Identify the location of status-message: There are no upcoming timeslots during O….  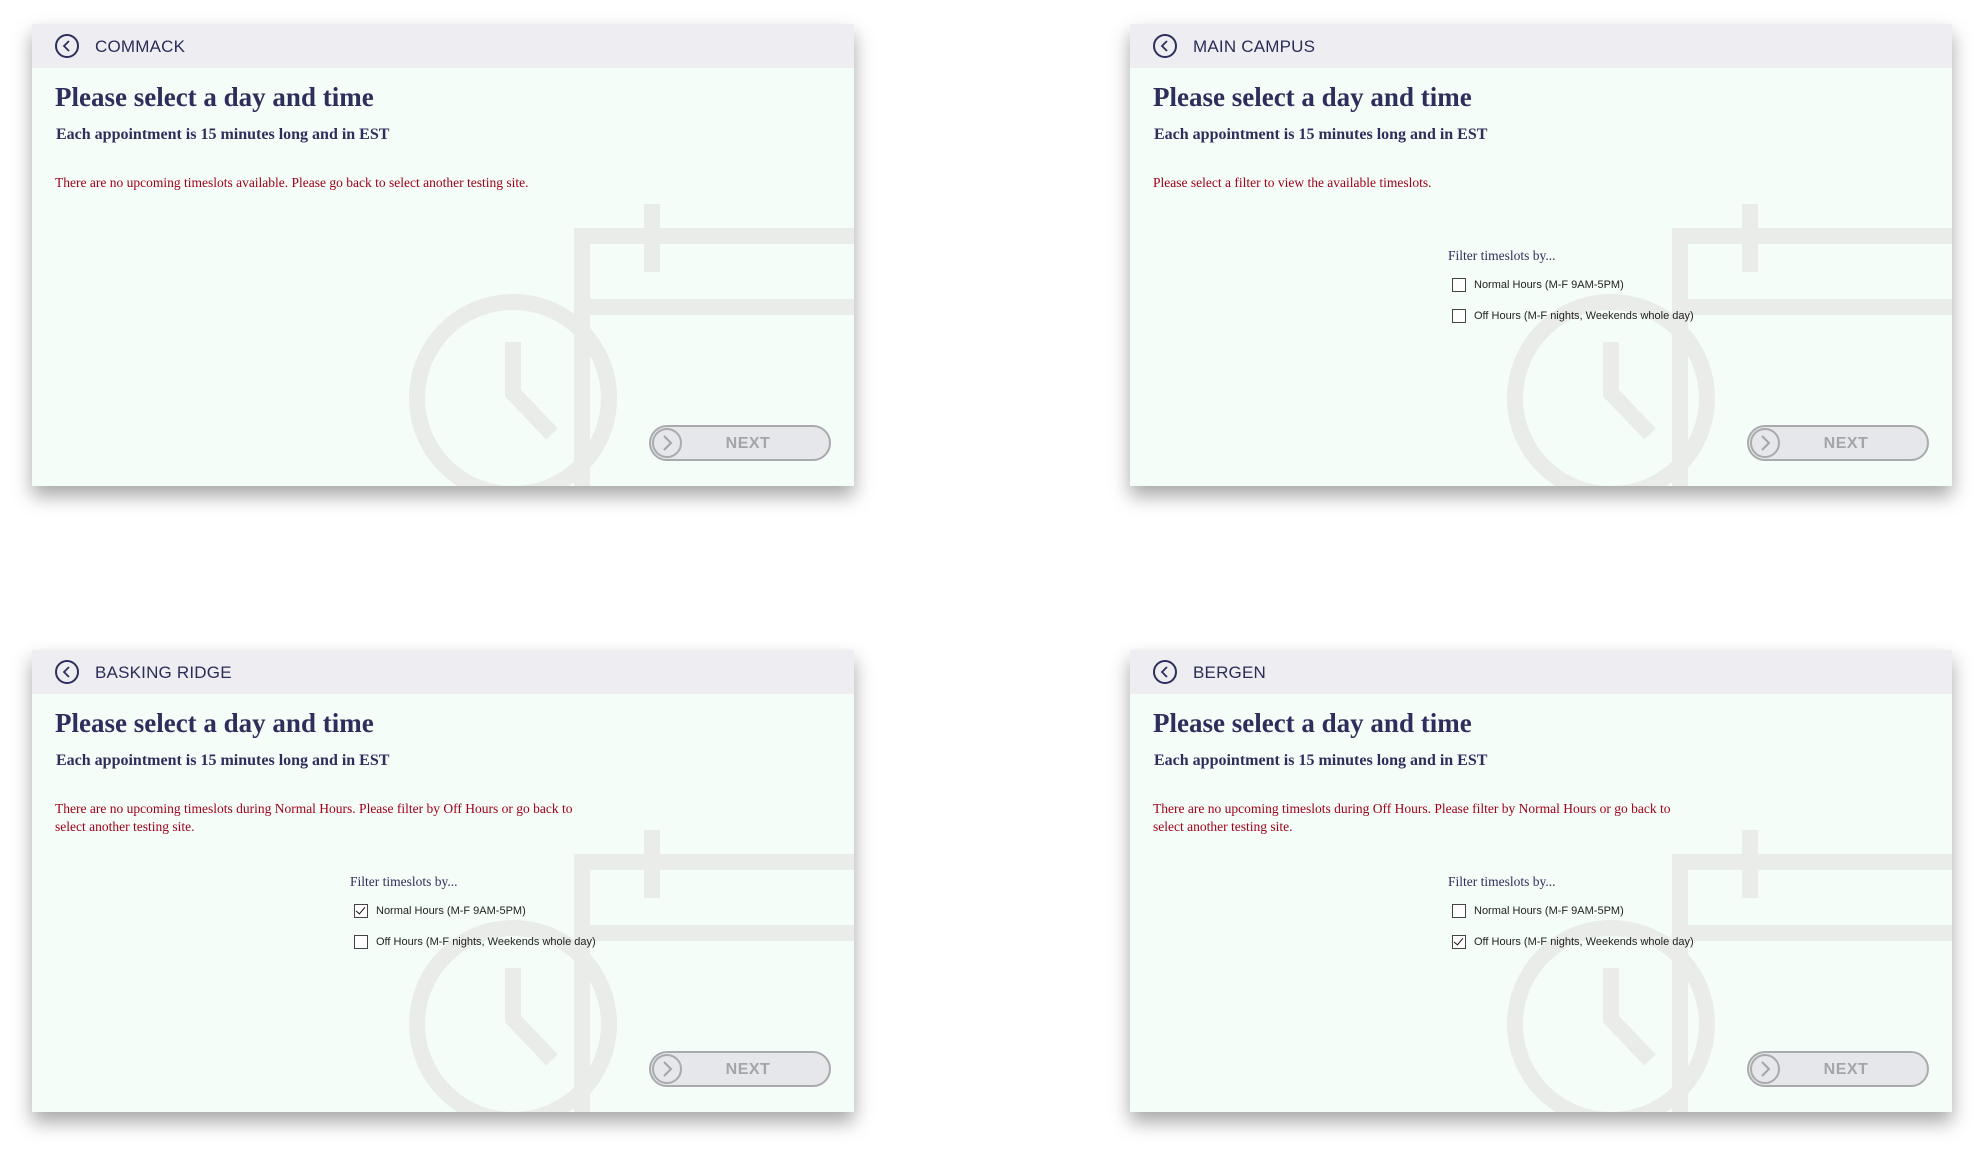
(1412, 817).